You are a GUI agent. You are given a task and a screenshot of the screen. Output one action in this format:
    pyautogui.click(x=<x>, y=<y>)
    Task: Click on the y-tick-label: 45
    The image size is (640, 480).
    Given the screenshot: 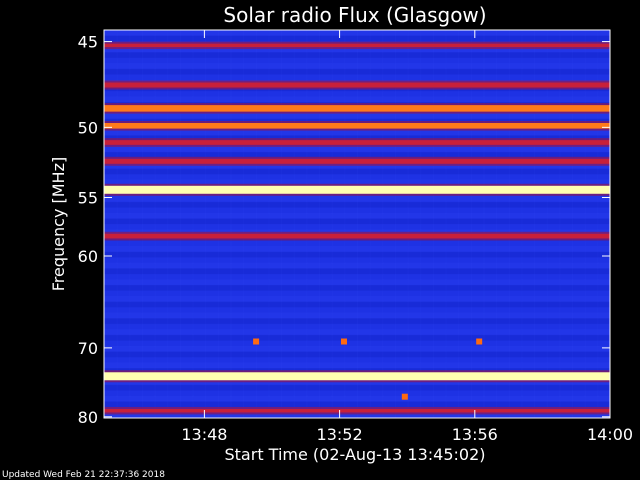 What is the action you would take?
    pyautogui.click(x=88, y=42)
    